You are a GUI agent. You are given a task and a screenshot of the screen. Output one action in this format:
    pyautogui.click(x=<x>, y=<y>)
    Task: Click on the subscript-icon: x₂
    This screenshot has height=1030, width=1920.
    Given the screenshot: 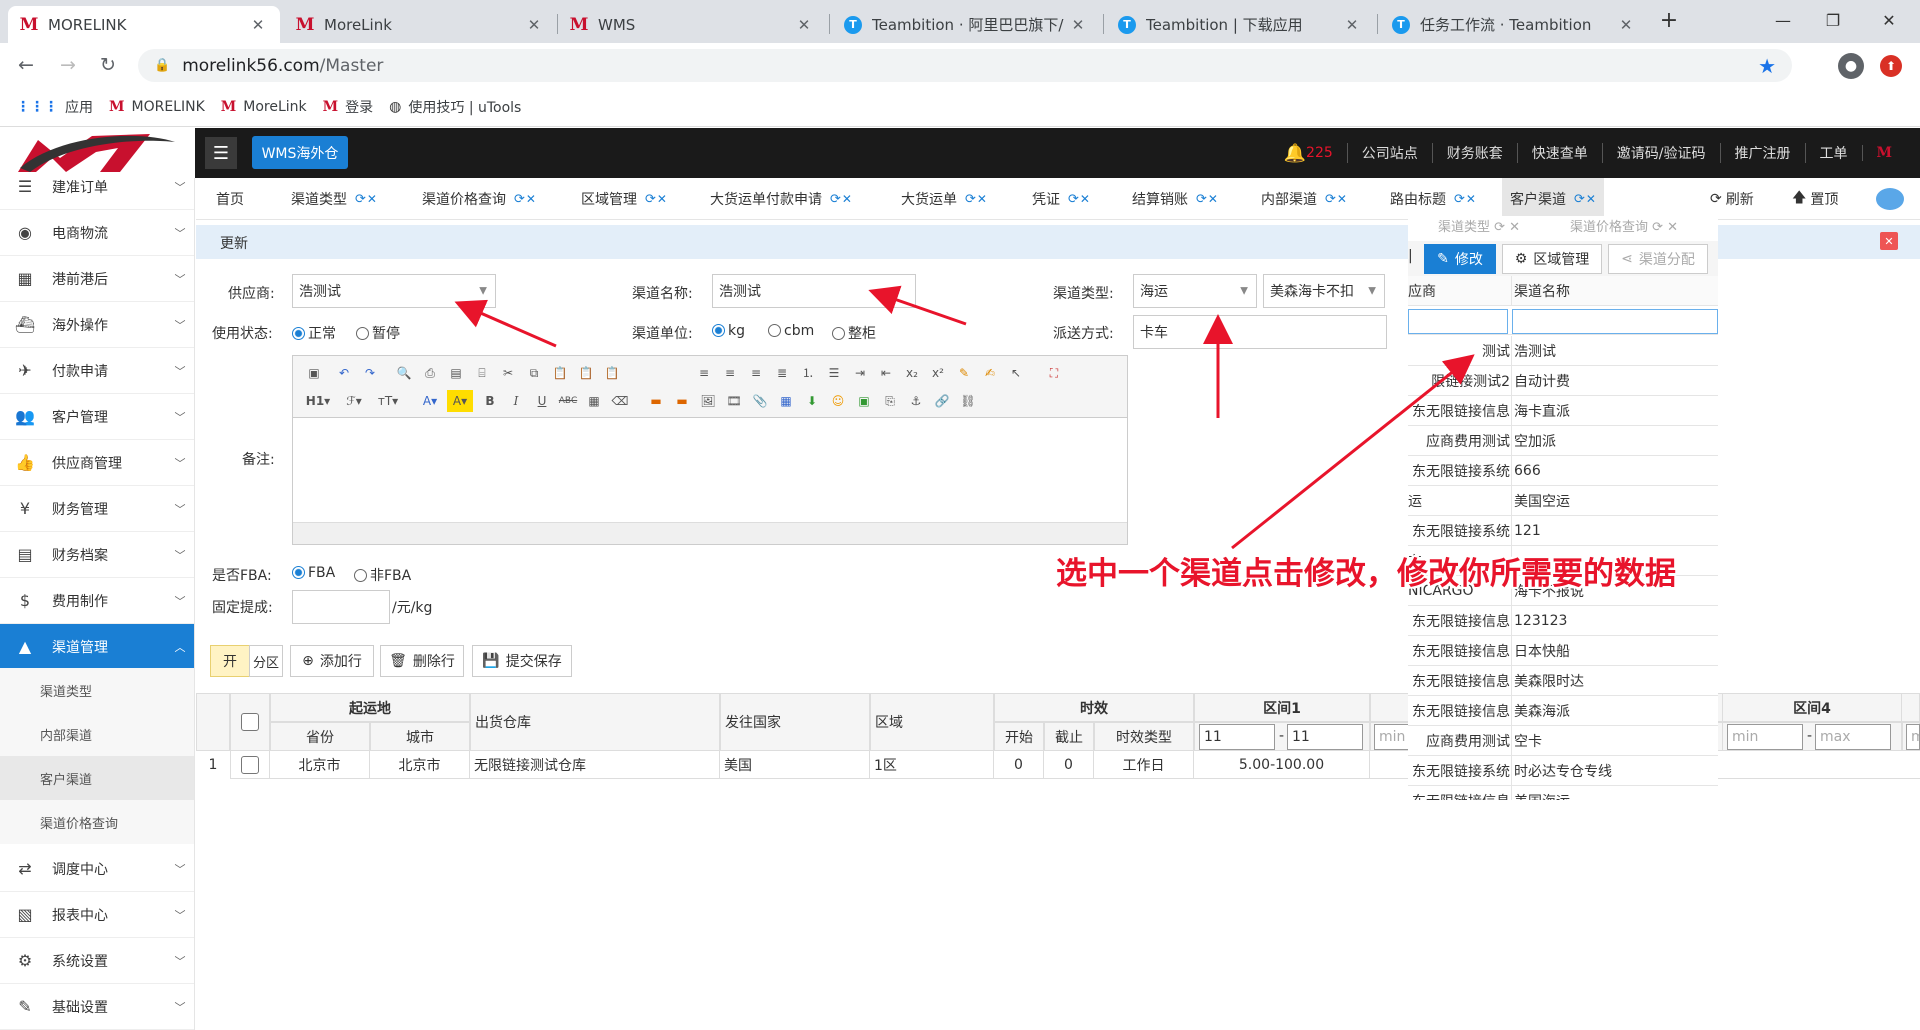 What is the action you would take?
    pyautogui.click(x=912, y=373)
    